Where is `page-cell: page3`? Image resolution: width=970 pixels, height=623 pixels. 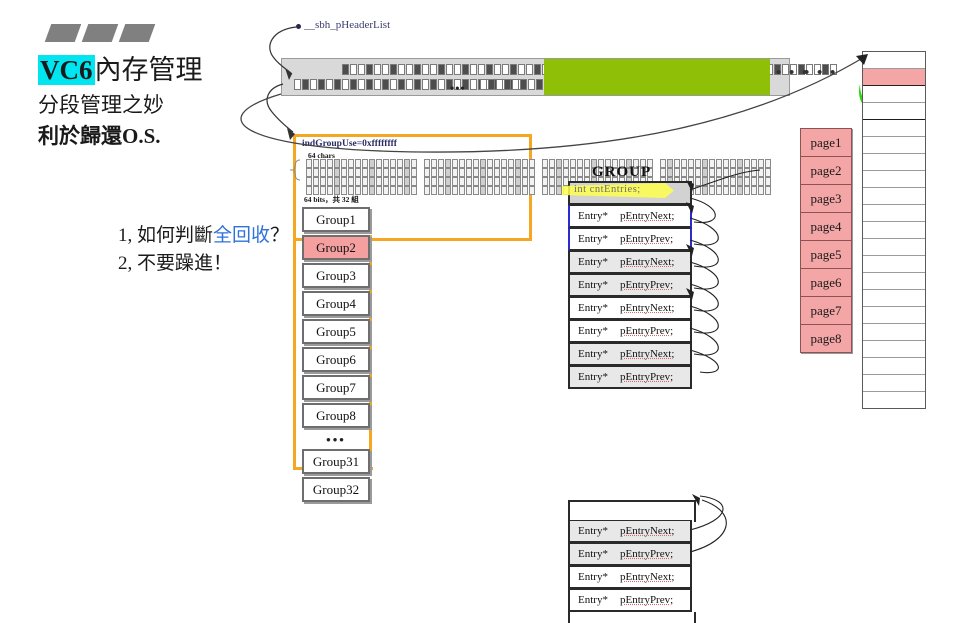 page-cell: page3 is located at coordinates (826, 199).